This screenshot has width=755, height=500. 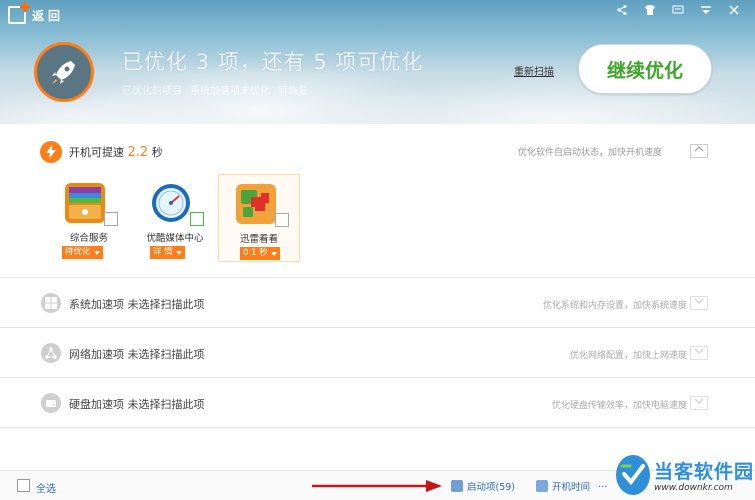 What do you see at coordinates (88, 238) in the screenshot?
I see `item-name: 综合服务` at bounding box center [88, 238].